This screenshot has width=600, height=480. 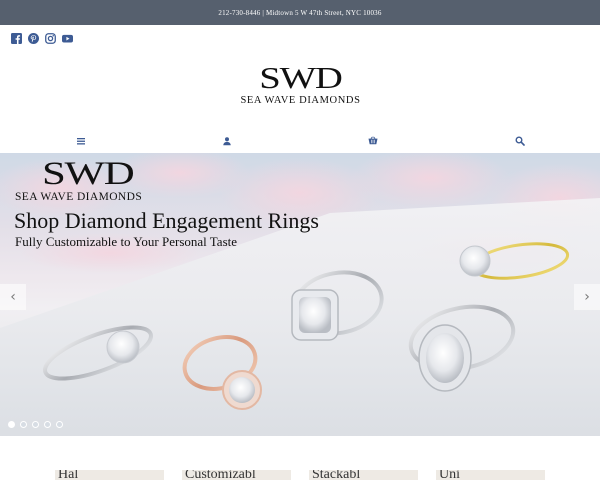 I want to click on category-card-label: Stackabl, so click(x=336, y=475).